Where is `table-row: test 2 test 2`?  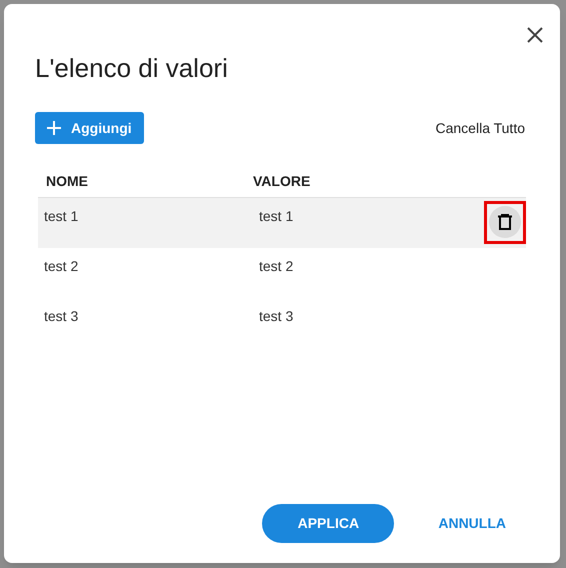
table-row: test 2 test 2 is located at coordinates (282, 273).